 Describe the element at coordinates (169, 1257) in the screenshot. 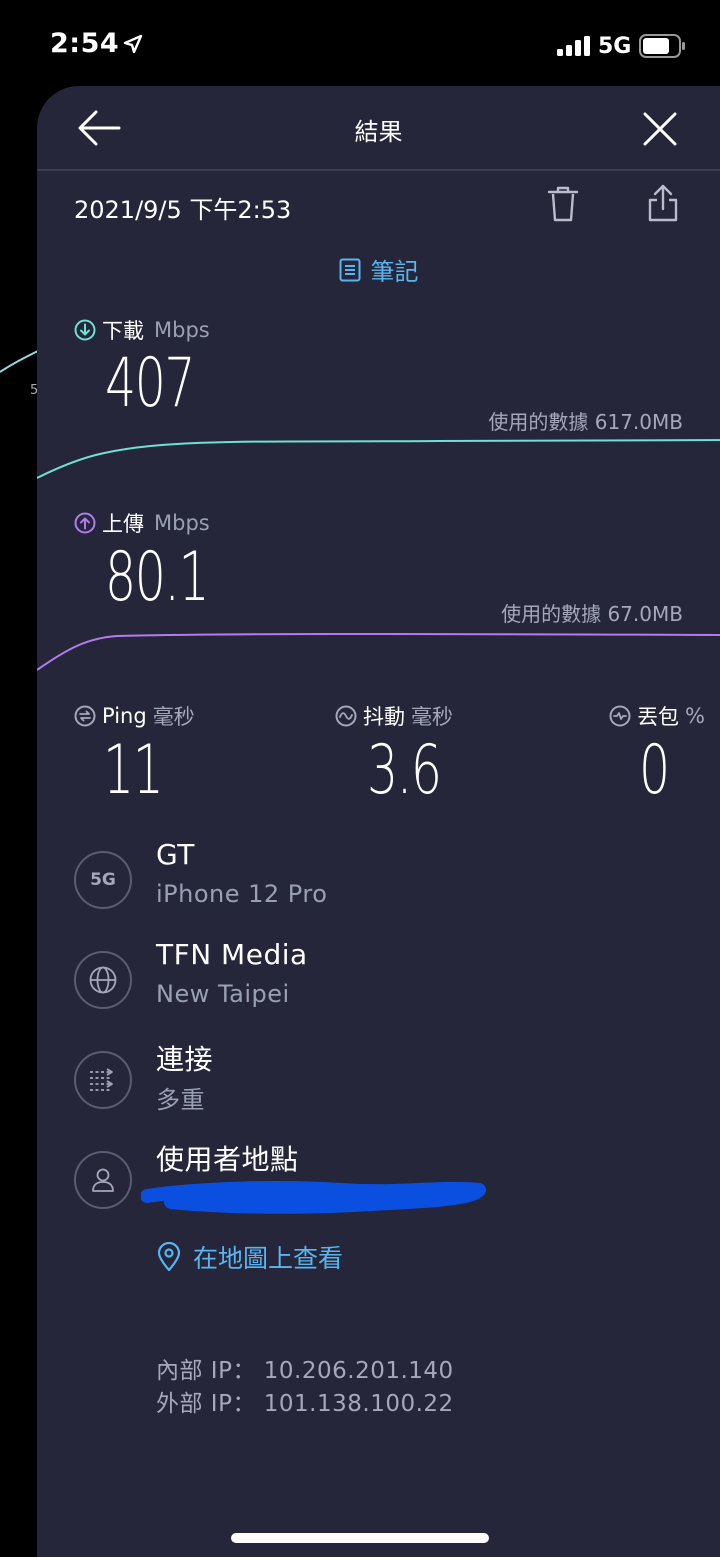

I see `map-pin-icon` at that location.